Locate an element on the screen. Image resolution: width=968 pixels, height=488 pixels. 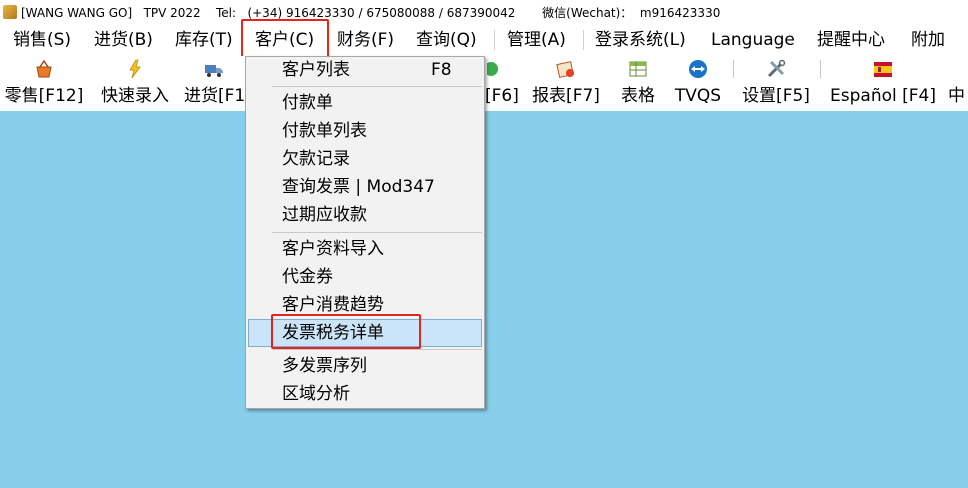
menu-item-label: 客户资料导入 is located at coordinates (333, 249).